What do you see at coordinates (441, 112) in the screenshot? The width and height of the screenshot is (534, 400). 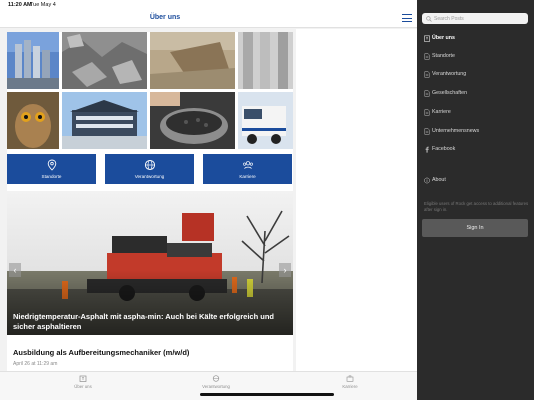 I see `menu-item-label: Karriere` at bounding box center [441, 112].